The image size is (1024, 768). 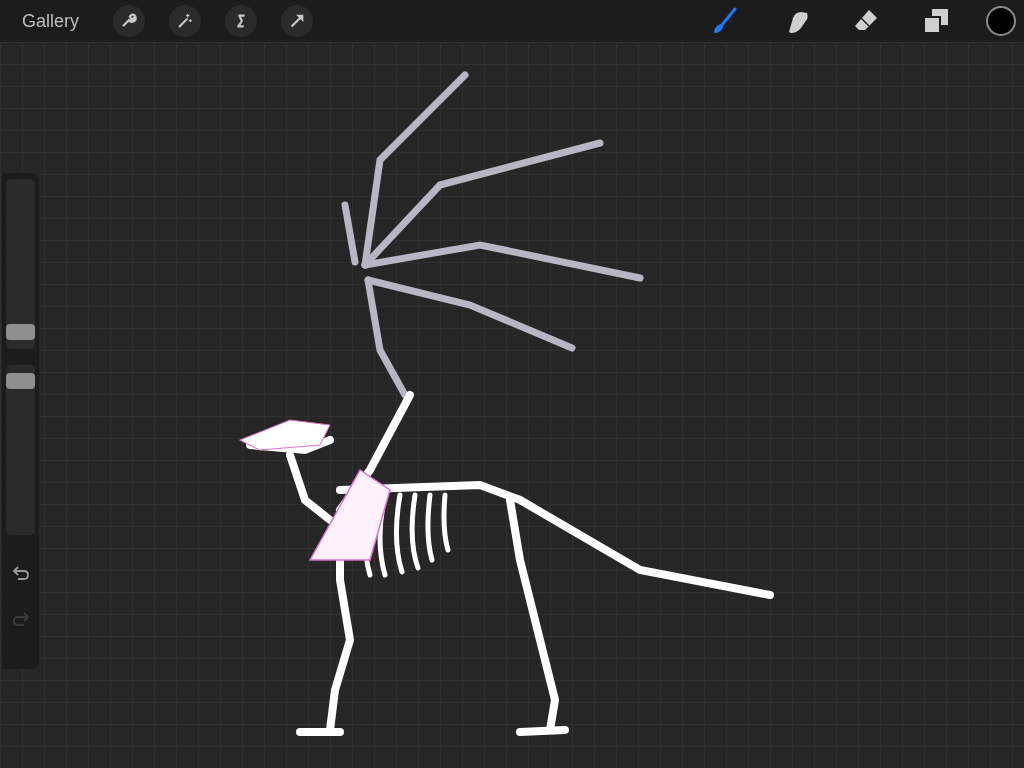 I want to click on brush-size-slider, so click(x=20, y=264).